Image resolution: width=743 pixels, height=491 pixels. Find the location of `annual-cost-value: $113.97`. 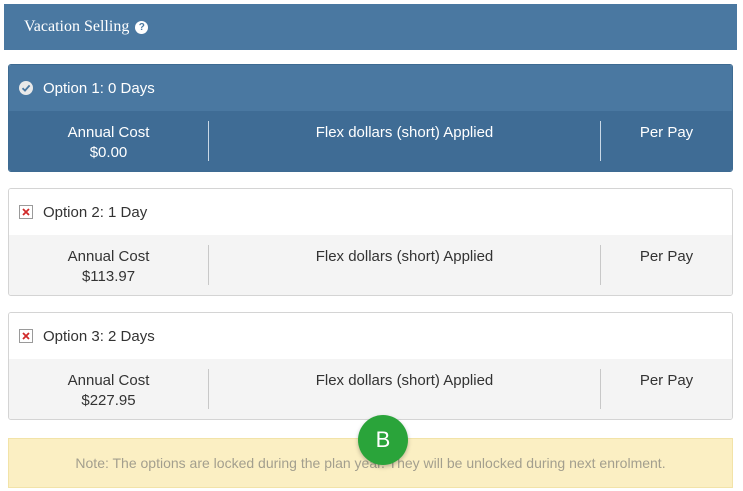

annual-cost-value: $113.97 is located at coordinates (108, 276).